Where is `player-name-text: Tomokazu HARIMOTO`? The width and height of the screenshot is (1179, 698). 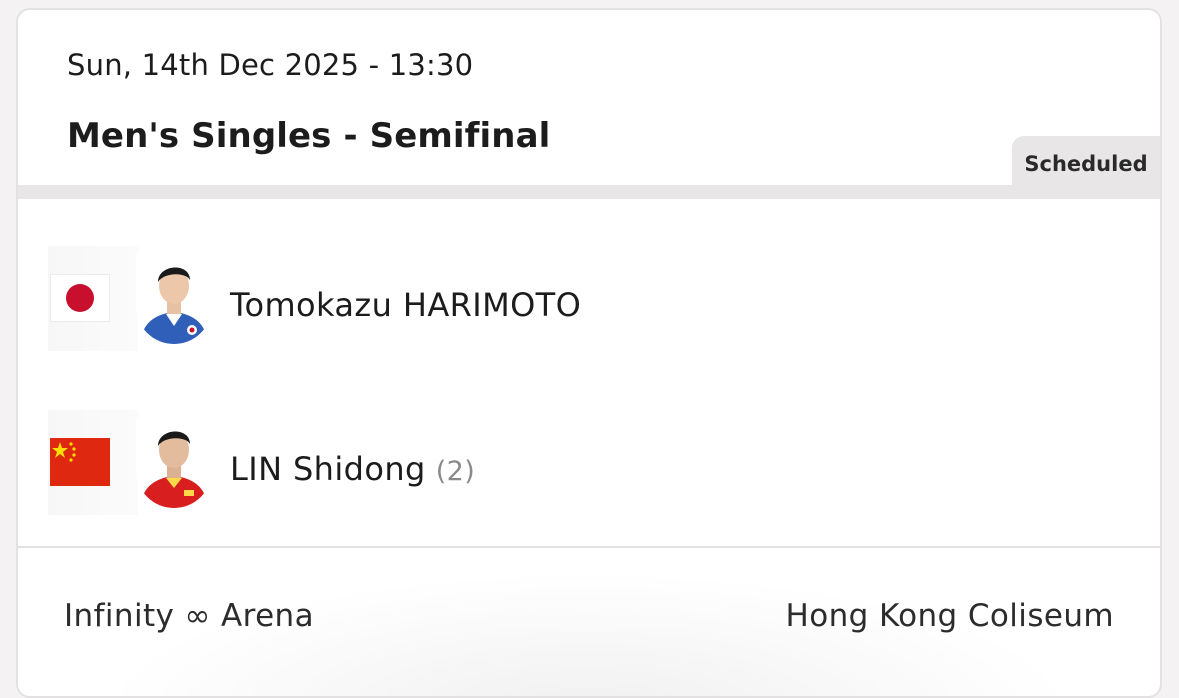 player-name-text: Tomokazu HARIMOTO is located at coordinates (406, 305).